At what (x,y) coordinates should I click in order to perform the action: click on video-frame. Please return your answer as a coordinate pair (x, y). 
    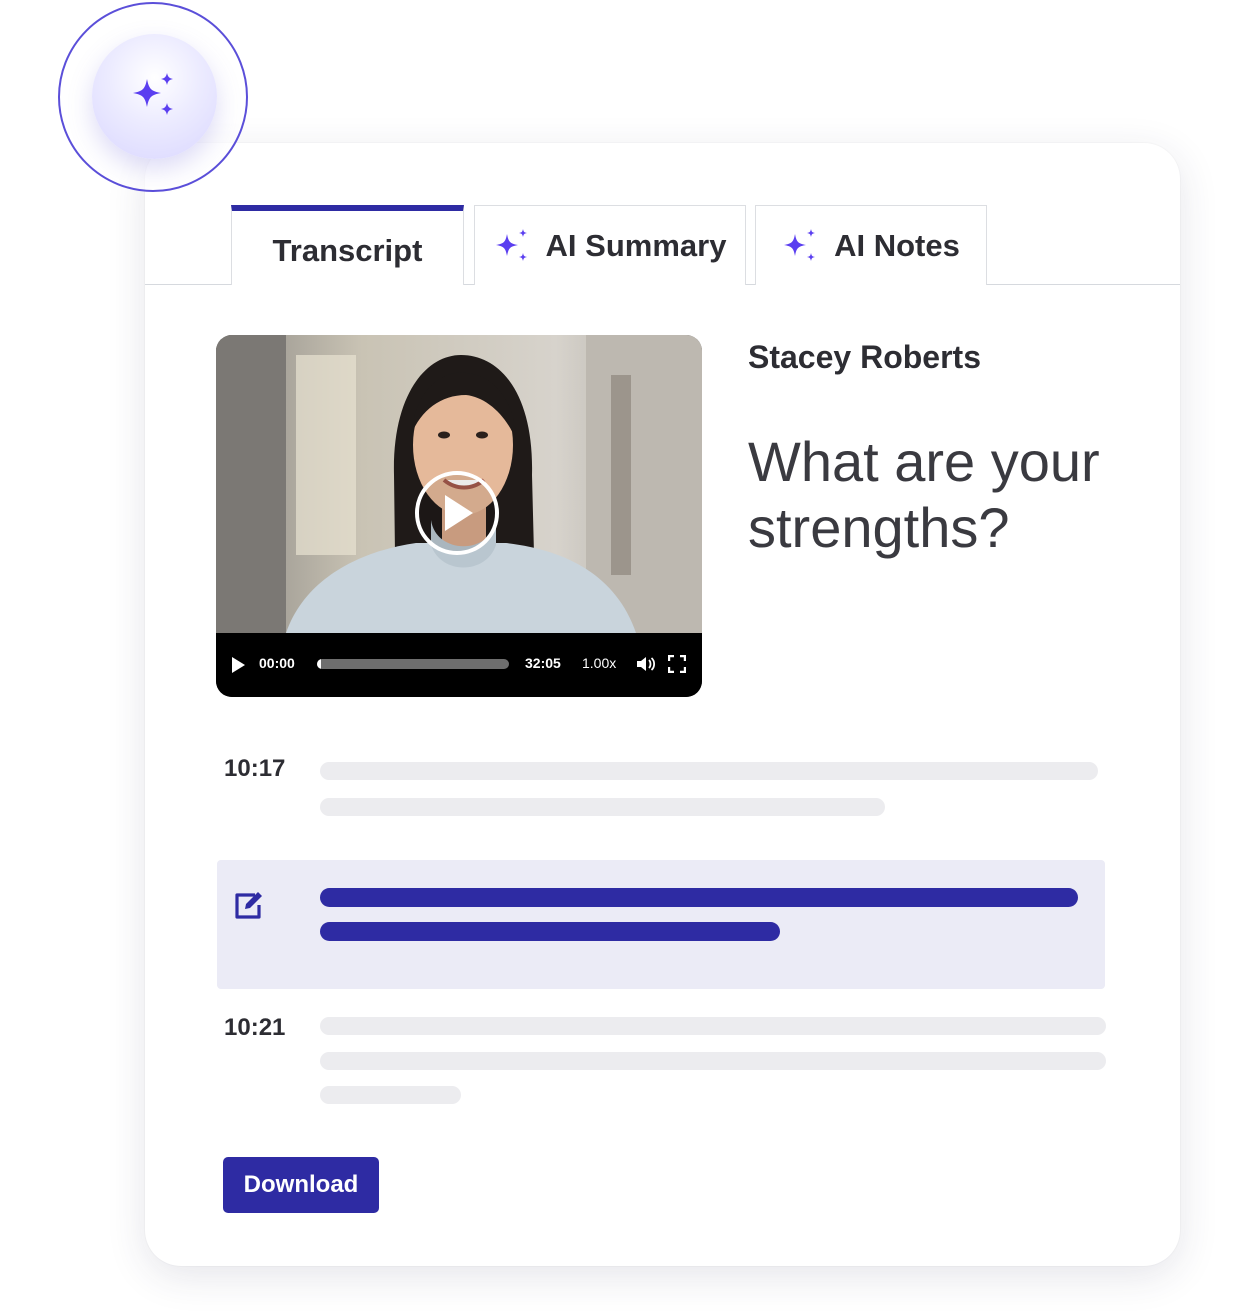
    Looking at the image, I should click on (459, 484).